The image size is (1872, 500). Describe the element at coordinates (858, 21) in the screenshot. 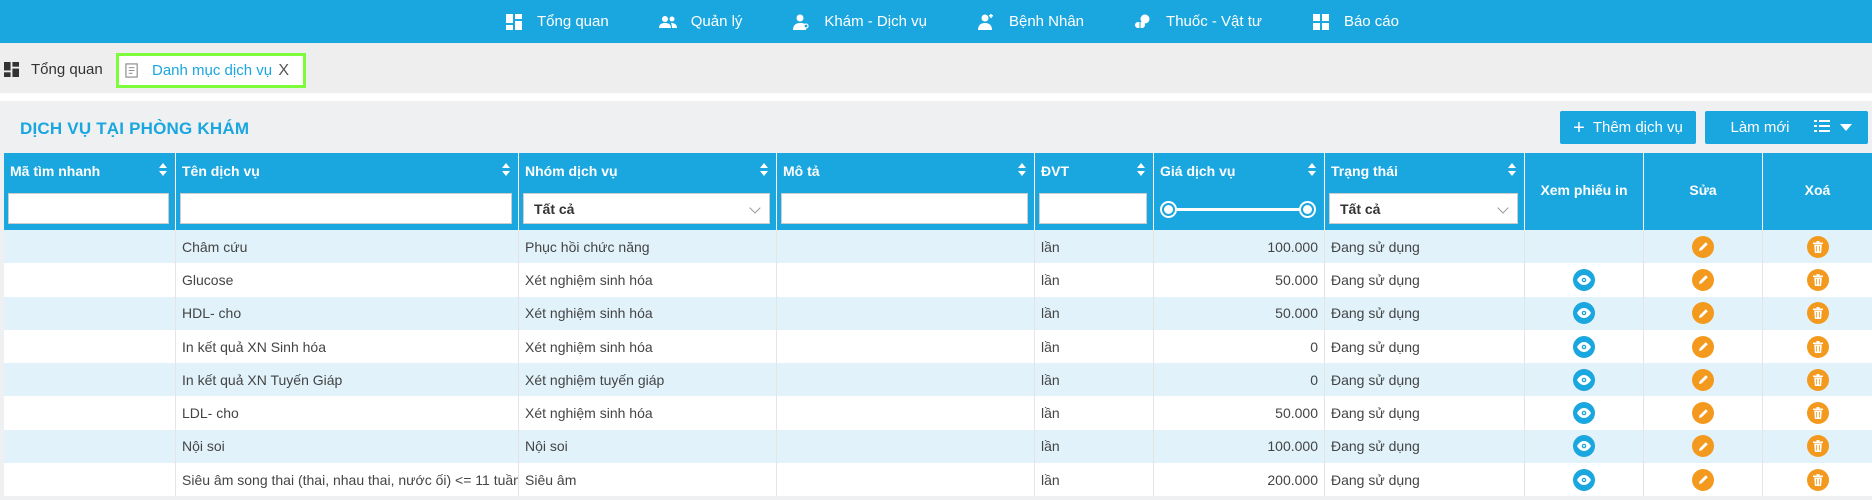

I see `nav-item-services: Khám - Dịch vụ` at that location.